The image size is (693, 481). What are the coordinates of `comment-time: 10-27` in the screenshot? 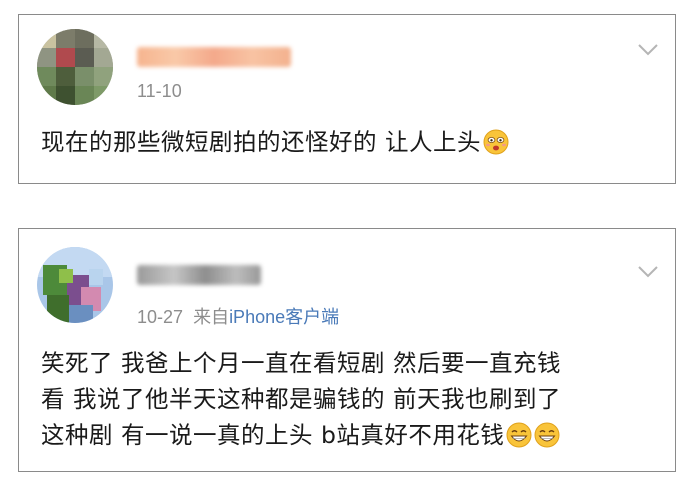 It's located at (160, 317).